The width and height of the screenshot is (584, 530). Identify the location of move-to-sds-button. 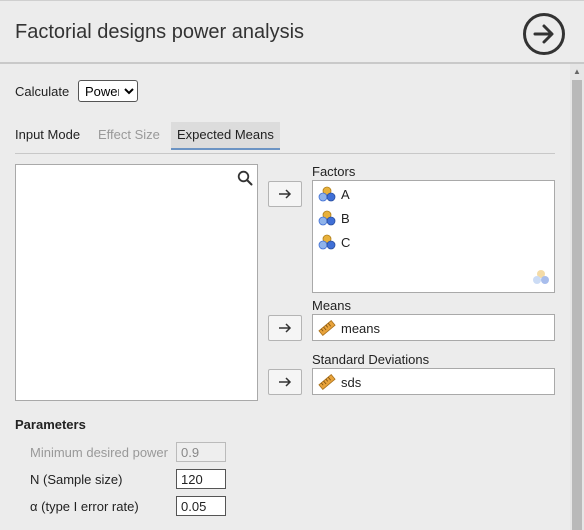
(285, 382).